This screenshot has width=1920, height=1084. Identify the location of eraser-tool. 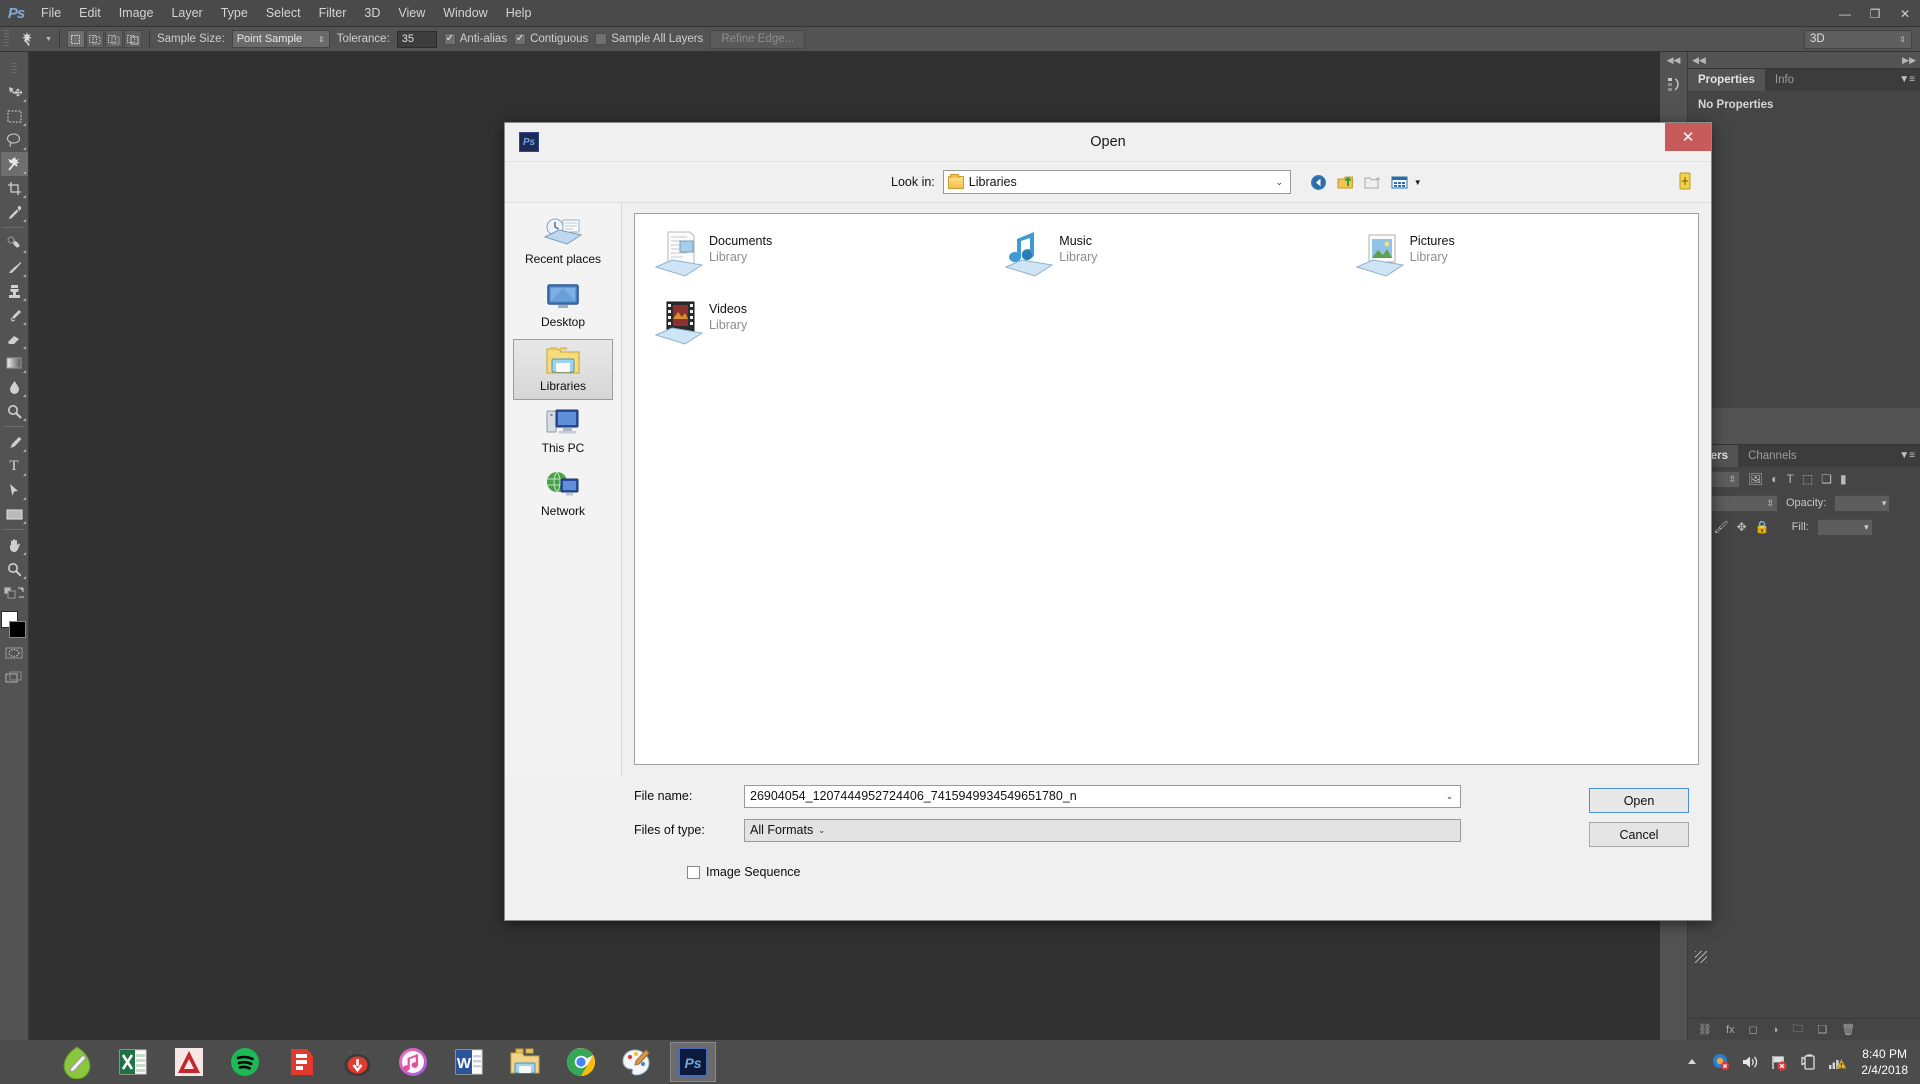
(14, 339).